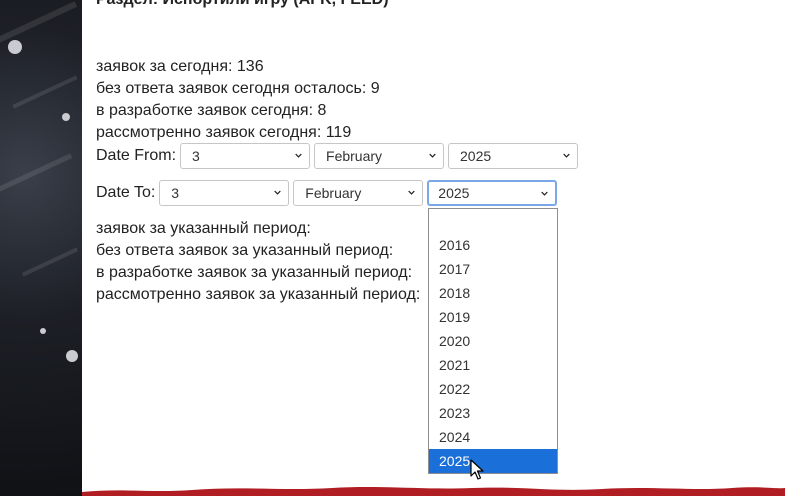 The height and width of the screenshot is (496, 785). Describe the element at coordinates (203, 228) in the screenshot. I see `stat-requests-period: заявок за указанный период:` at that location.